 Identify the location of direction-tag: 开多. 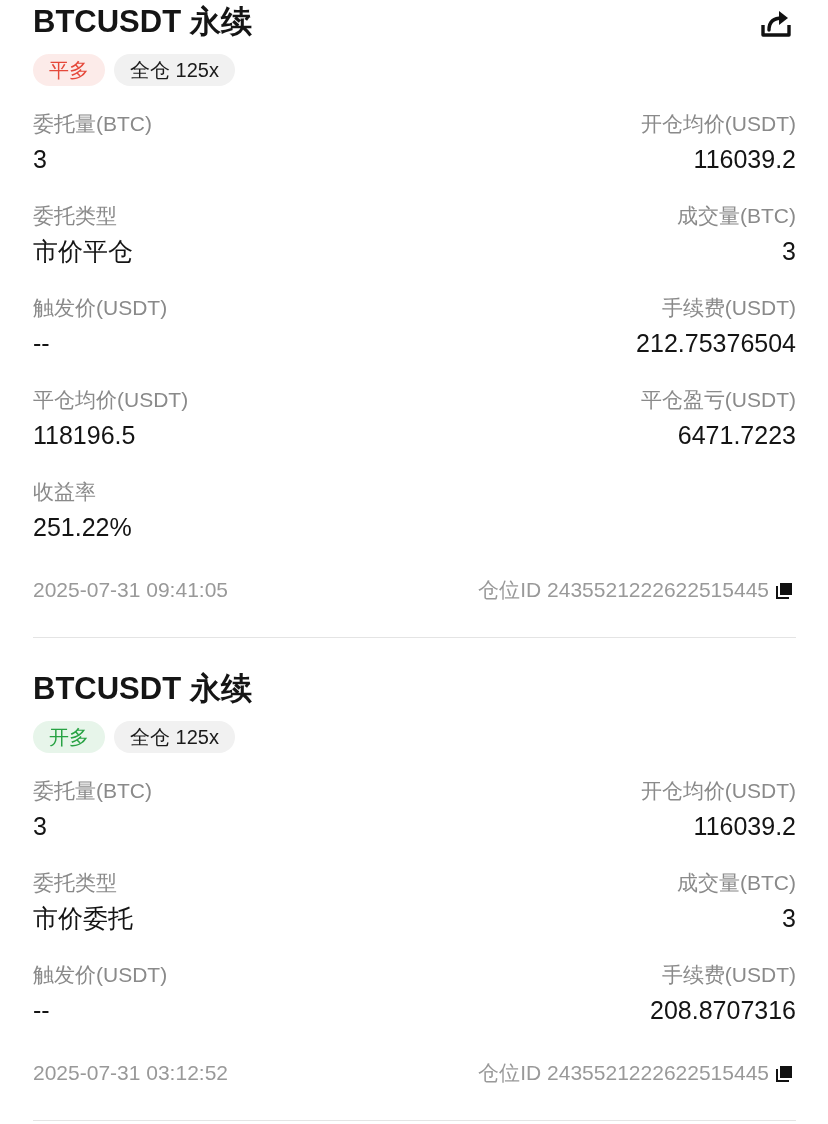
(69, 737).